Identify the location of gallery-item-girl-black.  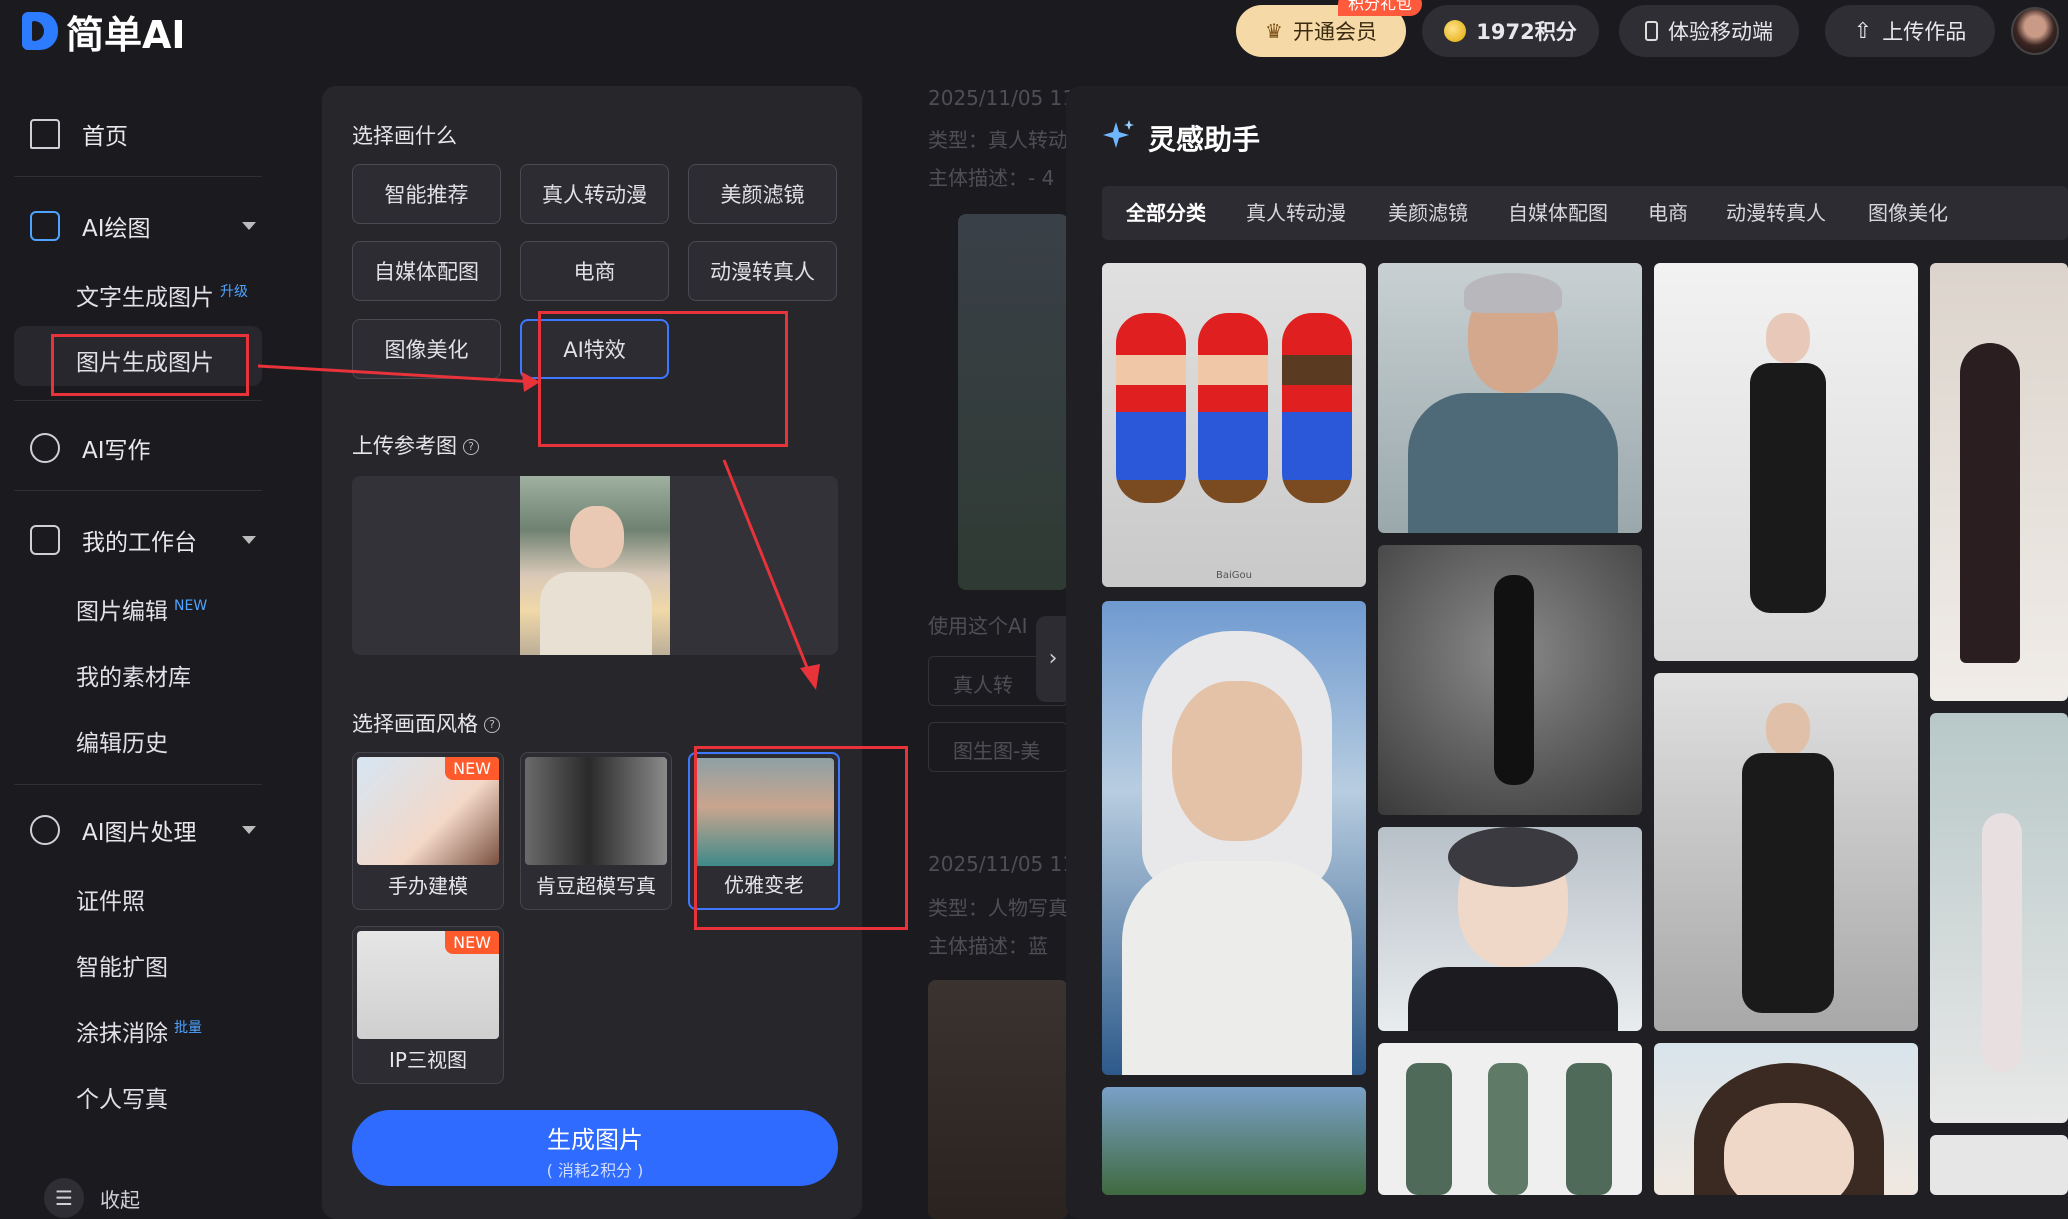
(1786, 462).